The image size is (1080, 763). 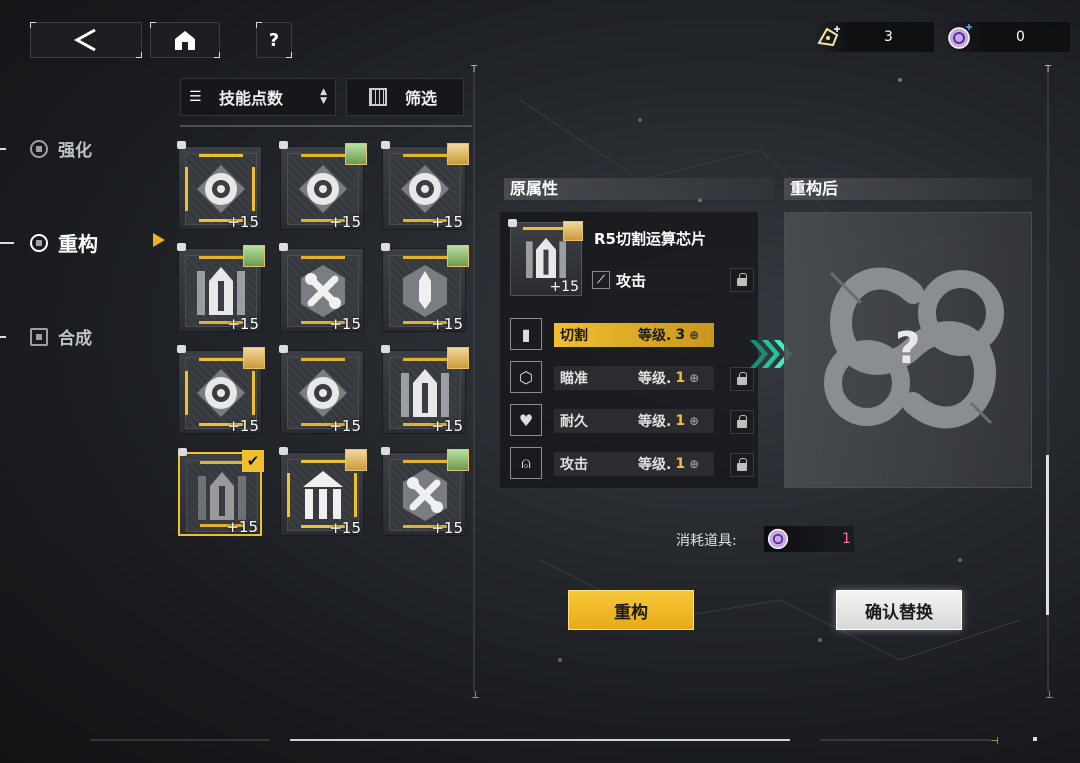 What do you see at coordinates (846, 539) in the screenshot?
I see `cost-value: 1` at bounding box center [846, 539].